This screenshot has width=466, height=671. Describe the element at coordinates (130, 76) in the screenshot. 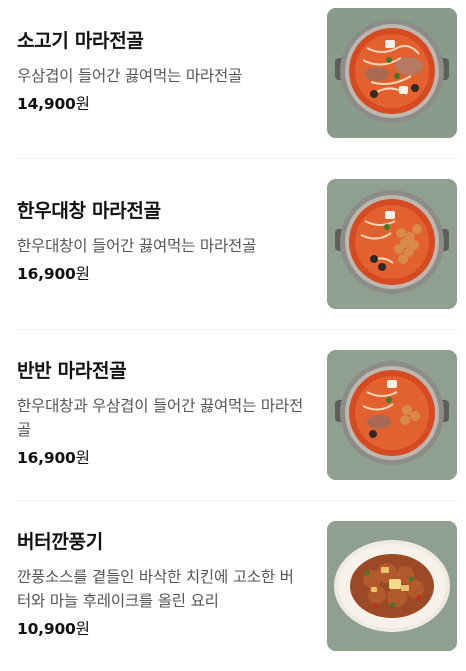

I see `menu-item-description: 우삼겹이 들어간 끓여먹는 마라전골` at that location.